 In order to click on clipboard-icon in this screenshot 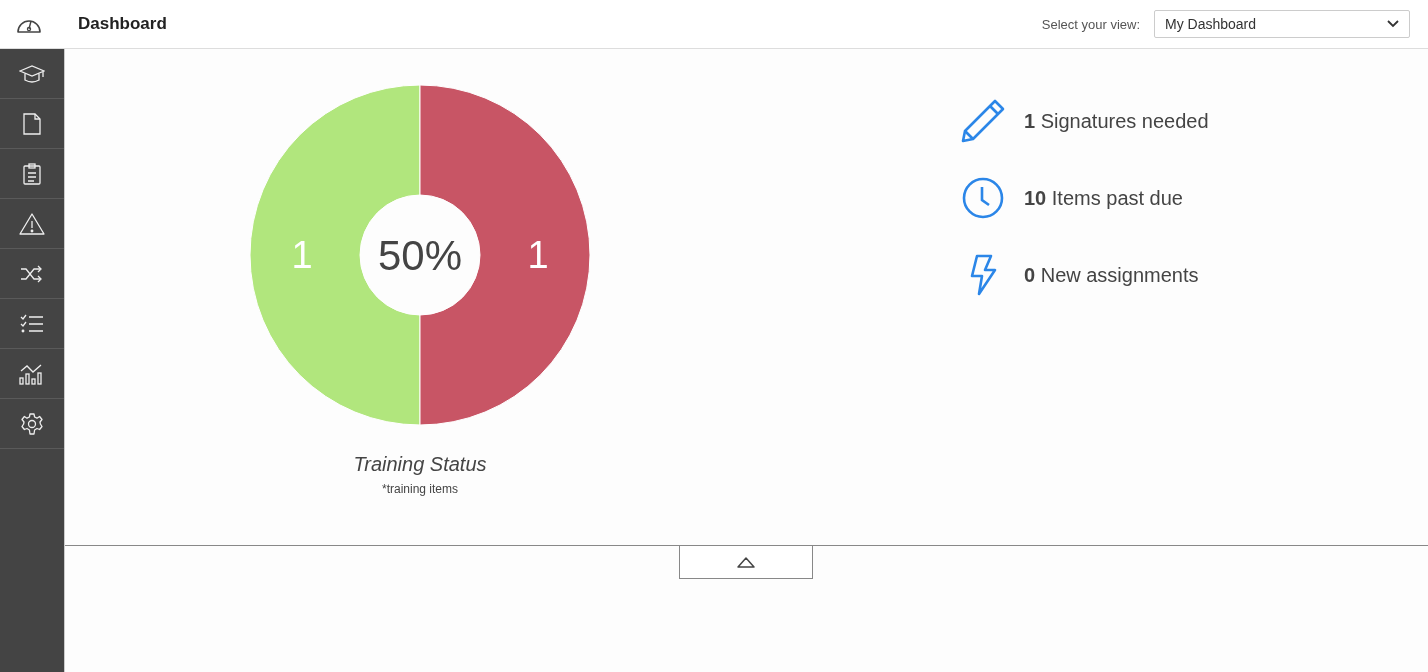, I will do `click(32, 173)`.